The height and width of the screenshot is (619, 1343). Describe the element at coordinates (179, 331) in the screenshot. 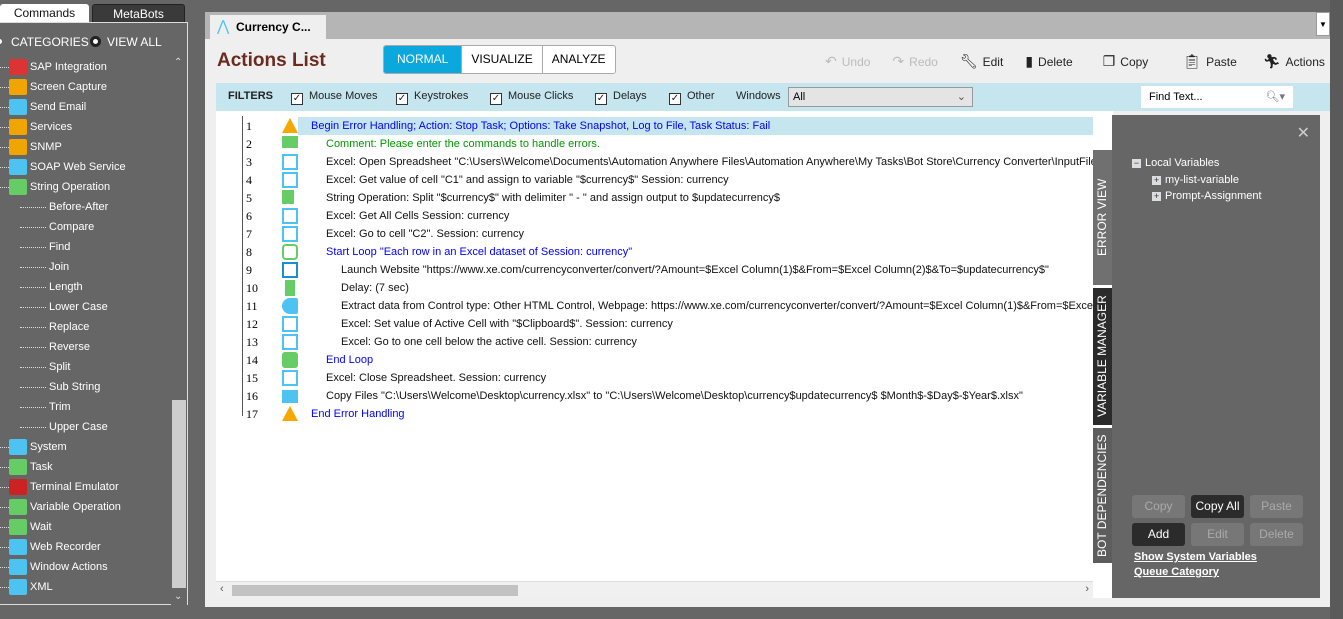

I see `commands-scrollbar: ⌃ ⌄` at that location.